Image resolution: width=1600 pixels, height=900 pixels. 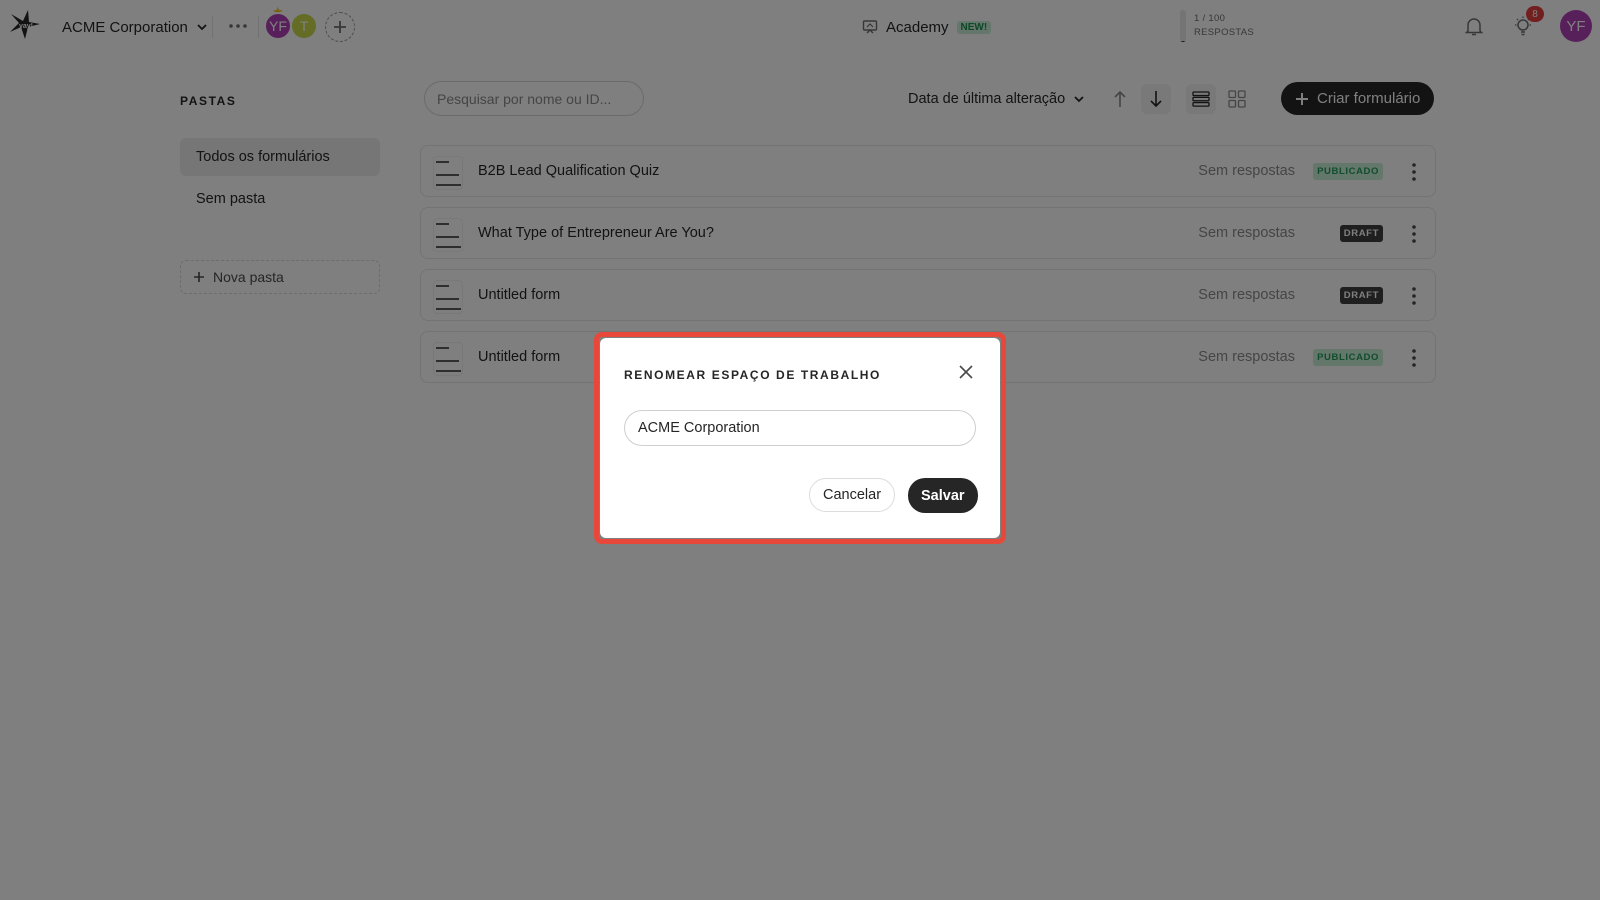 I want to click on close-icon, so click(x=966, y=372).